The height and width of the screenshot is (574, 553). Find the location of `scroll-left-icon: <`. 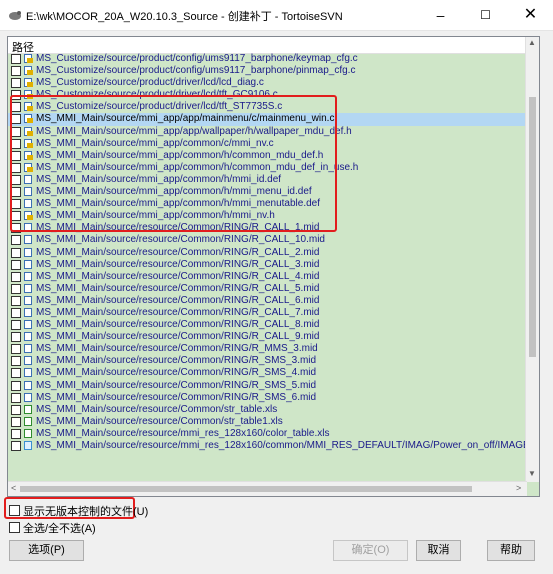

scroll-left-icon: < is located at coordinates (13, 488).